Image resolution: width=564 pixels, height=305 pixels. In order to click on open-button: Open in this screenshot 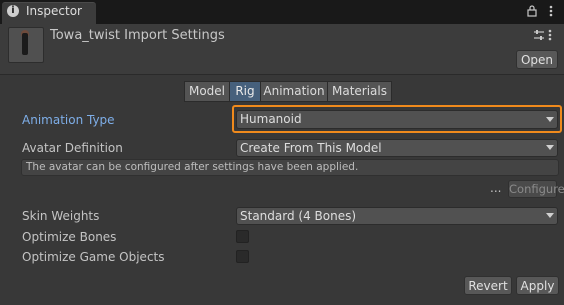, I will do `click(537, 59)`.